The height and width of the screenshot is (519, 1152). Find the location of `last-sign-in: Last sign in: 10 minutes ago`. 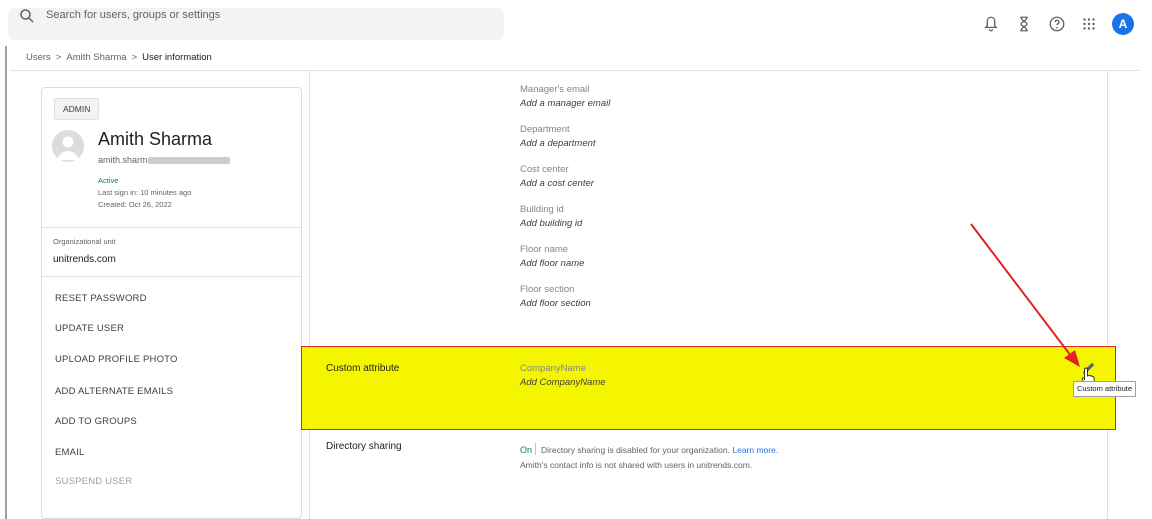

last-sign-in: Last sign in: 10 minutes ago is located at coordinates (145, 192).